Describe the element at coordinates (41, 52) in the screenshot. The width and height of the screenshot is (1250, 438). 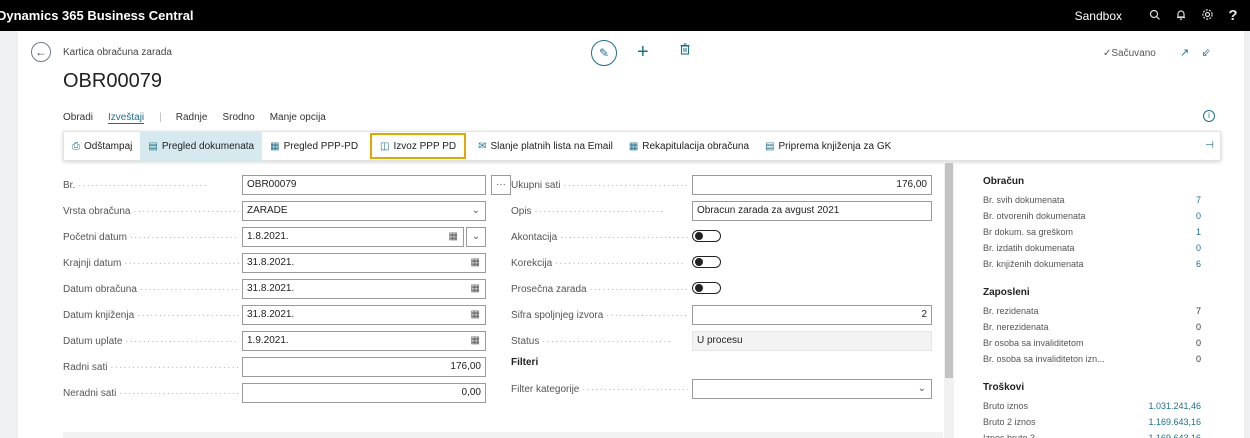
I see `back-arrow-icon: ←` at that location.